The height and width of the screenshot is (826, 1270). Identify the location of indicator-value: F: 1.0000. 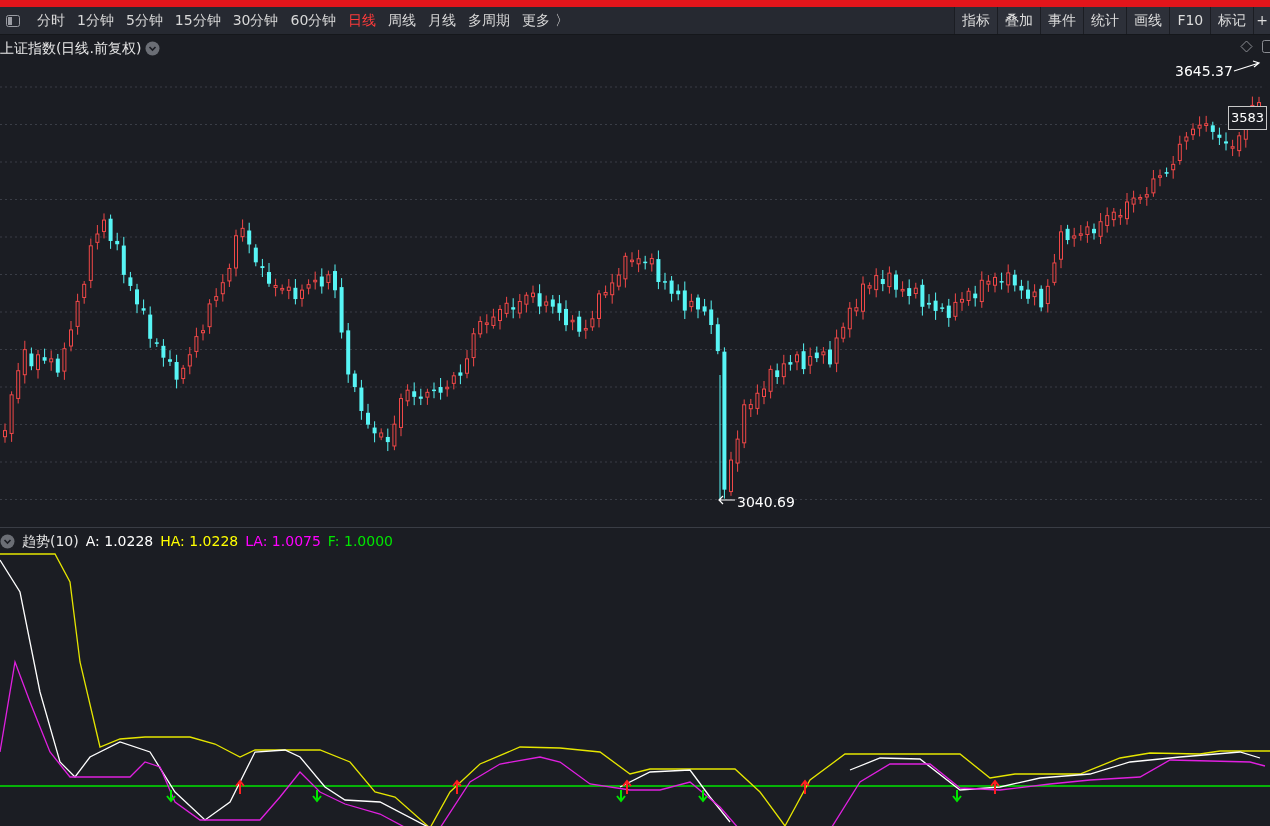
(360, 541).